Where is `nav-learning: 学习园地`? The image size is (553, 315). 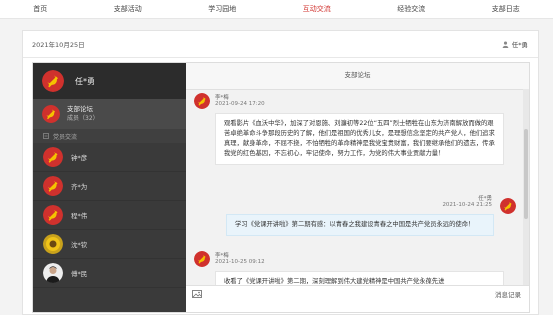 nav-learning: 学习园地 is located at coordinates (222, 9).